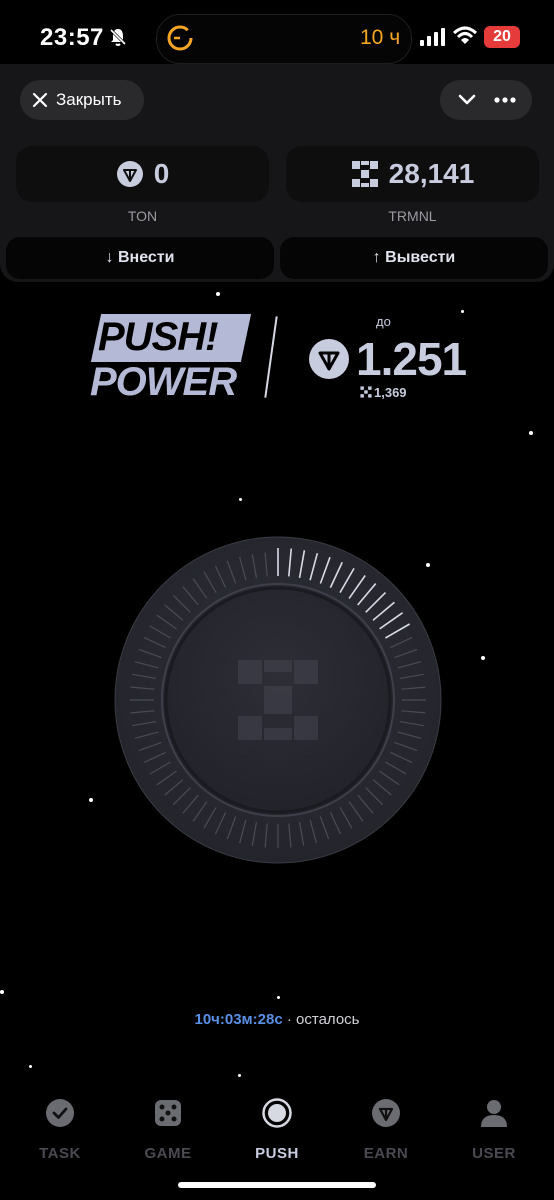 Image resolution: width=554 pixels, height=1200 pixels. I want to click on ton-balance-value: 0, so click(161, 173).